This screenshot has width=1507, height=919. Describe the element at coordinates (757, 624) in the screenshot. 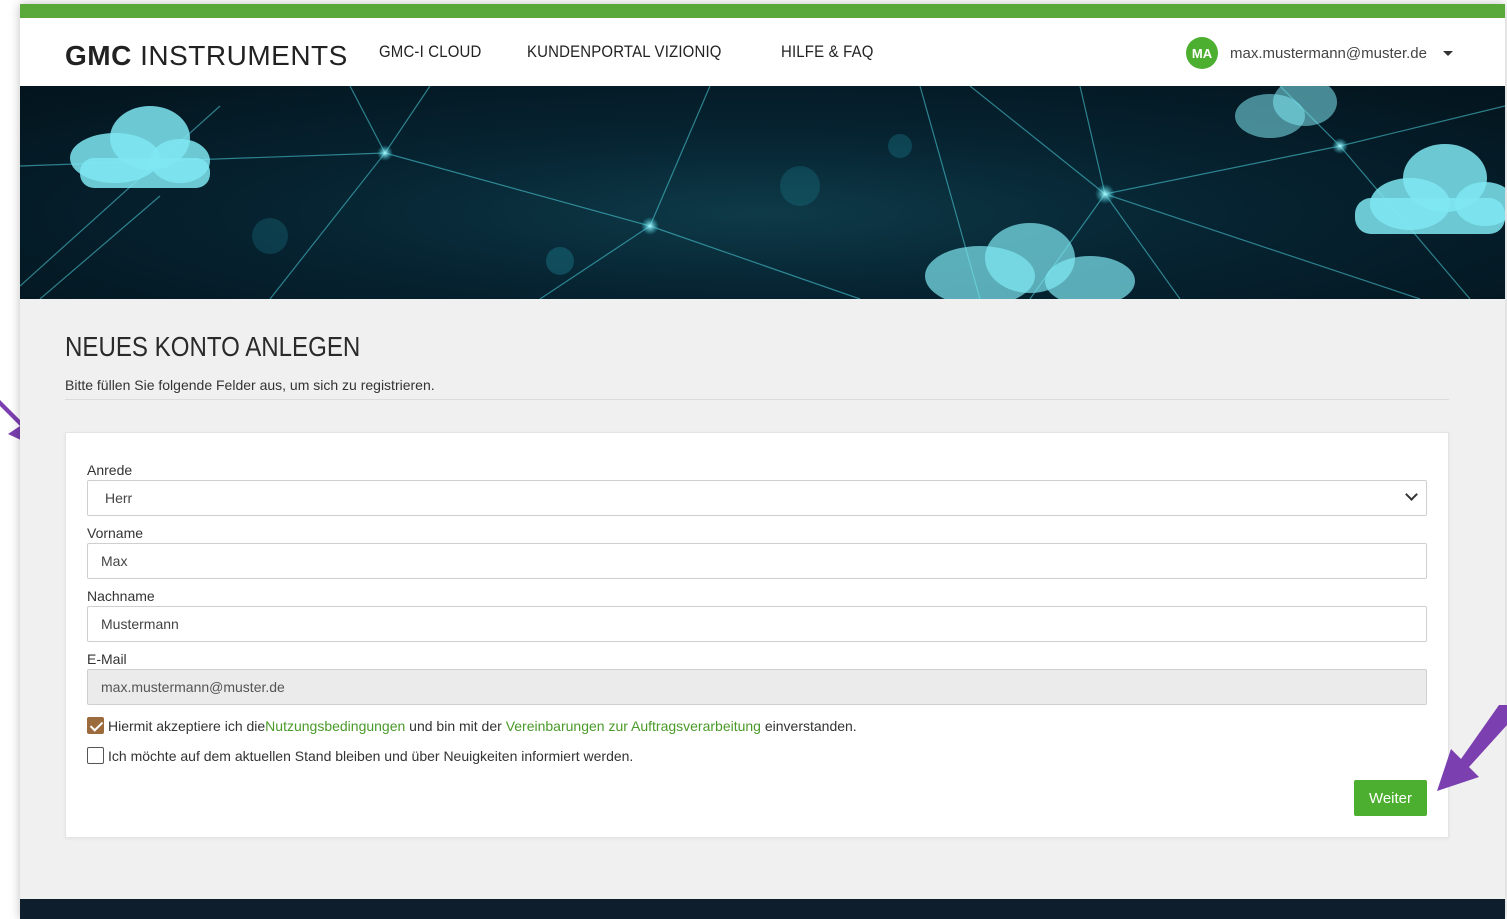

I see `nachname-input: Mustermann` at that location.